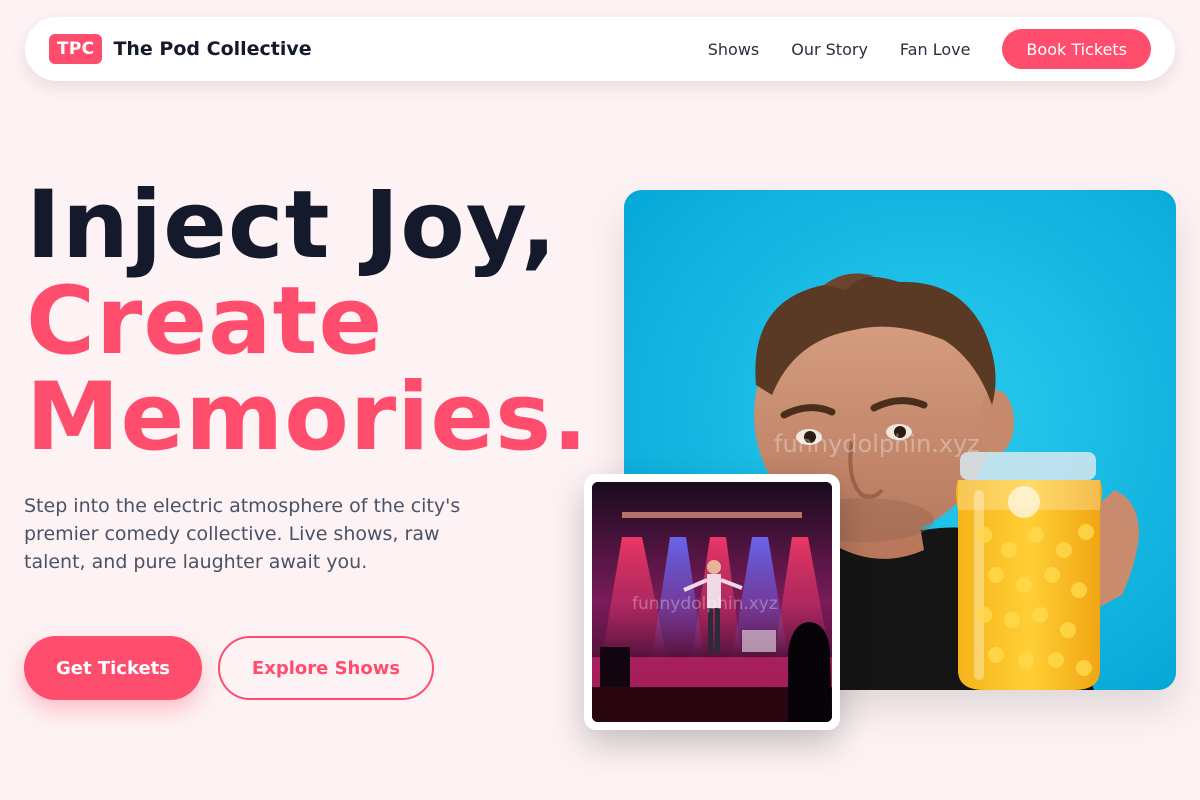  I want to click on stage-photo: funnydolphin.xyz, so click(712, 602).